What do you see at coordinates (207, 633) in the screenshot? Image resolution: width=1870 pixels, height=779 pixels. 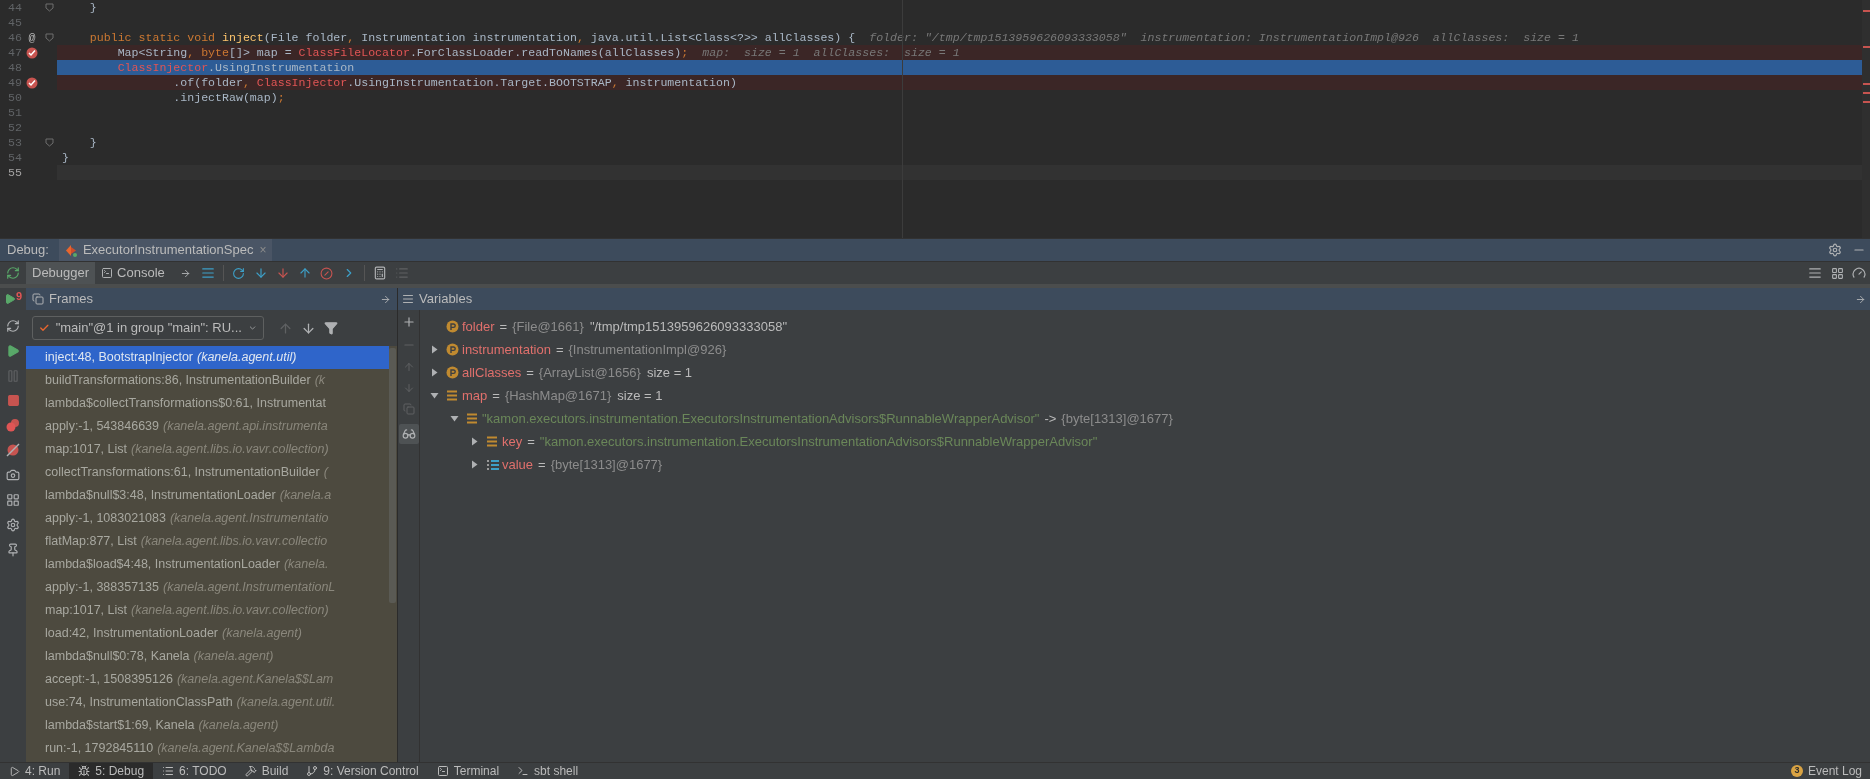 I see `stack-frame: load:42, InstrumentationLoader (kanela.agent)` at bounding box center [207, 633].